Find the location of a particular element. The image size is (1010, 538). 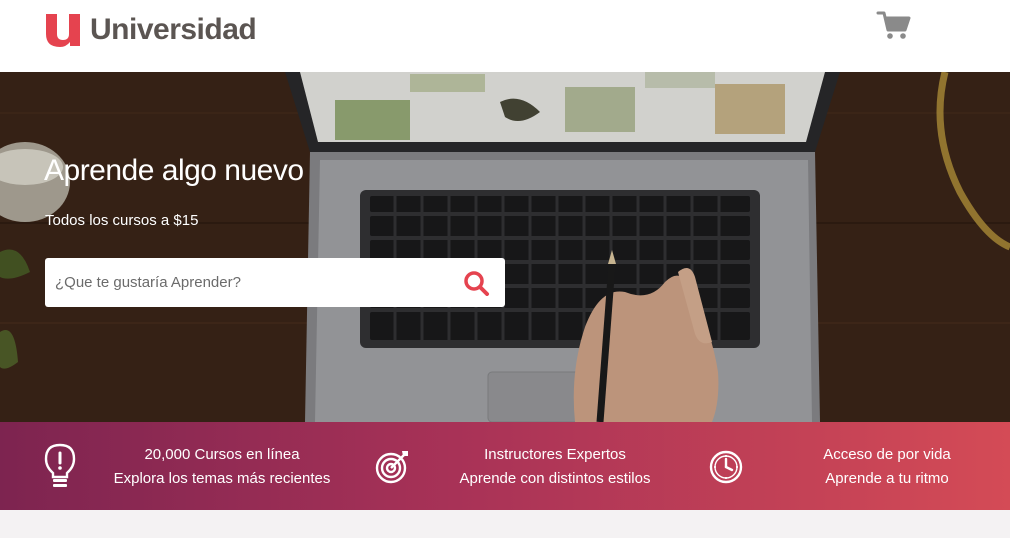

target-icon is located at coordinates (393, 466).